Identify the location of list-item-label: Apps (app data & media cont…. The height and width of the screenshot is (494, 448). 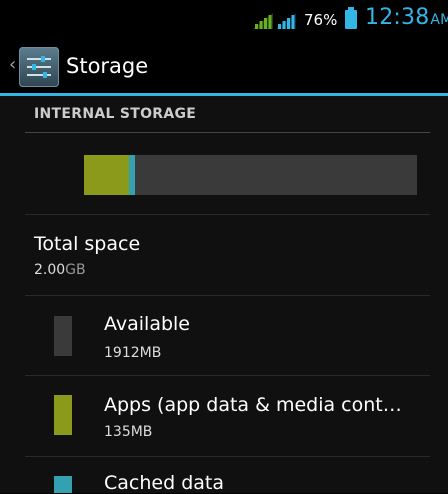
(253, 405).